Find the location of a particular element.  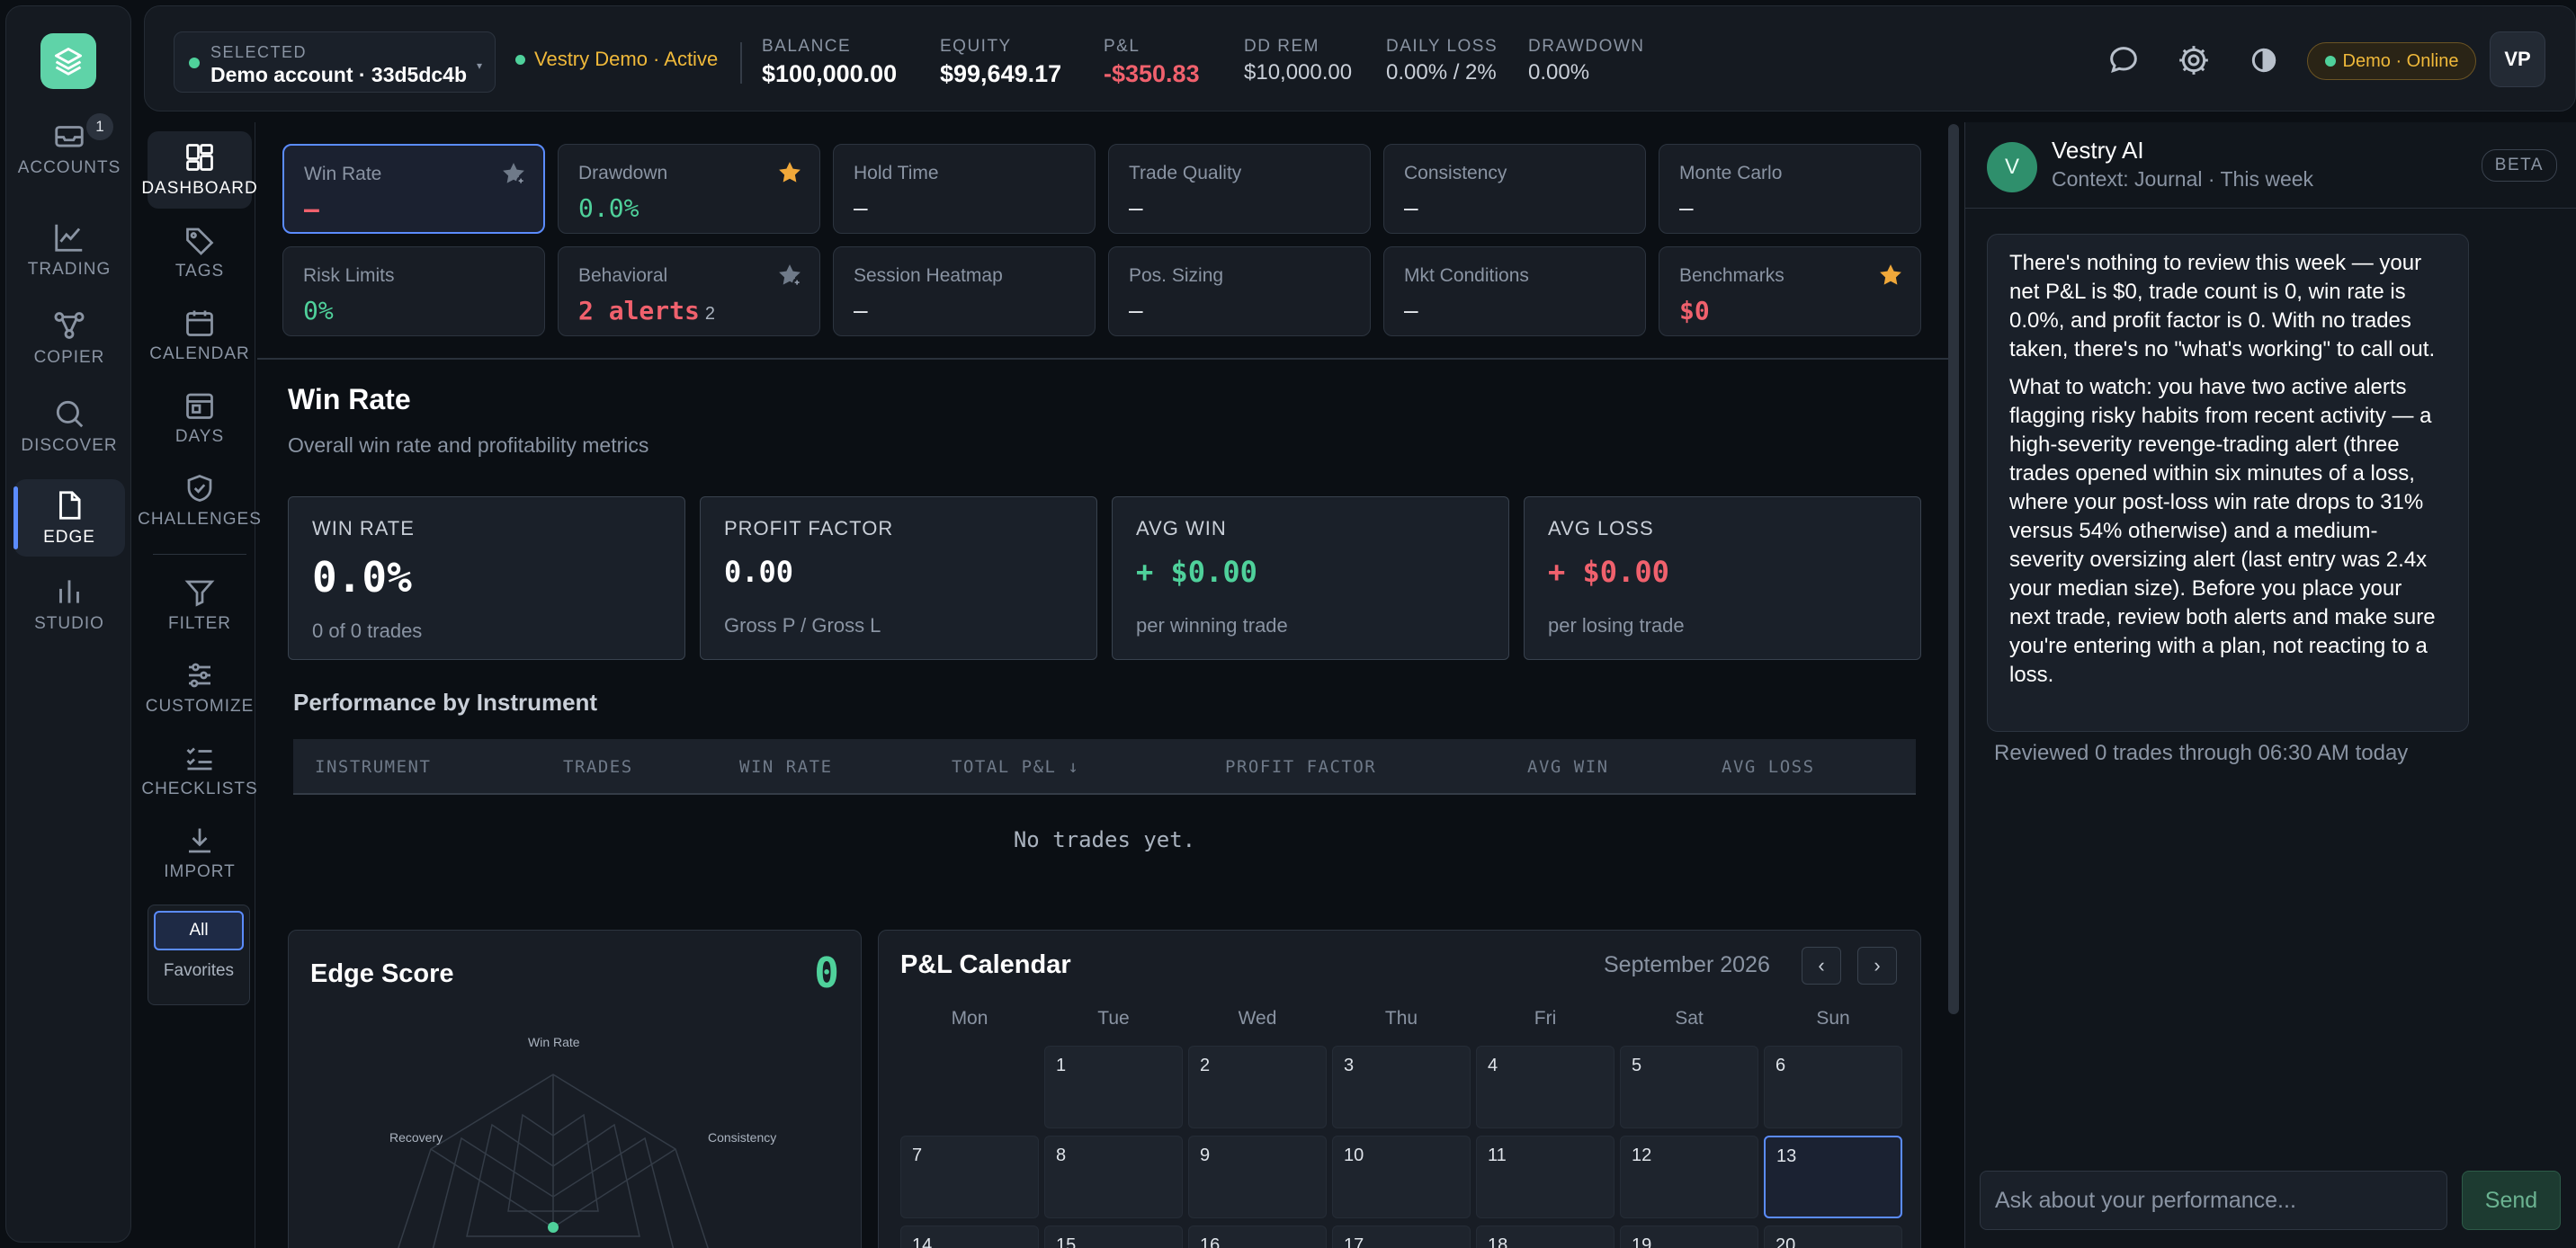

widget-card-pos-sizing: Pos. Sizing – is located at coordinates (1239, 291).